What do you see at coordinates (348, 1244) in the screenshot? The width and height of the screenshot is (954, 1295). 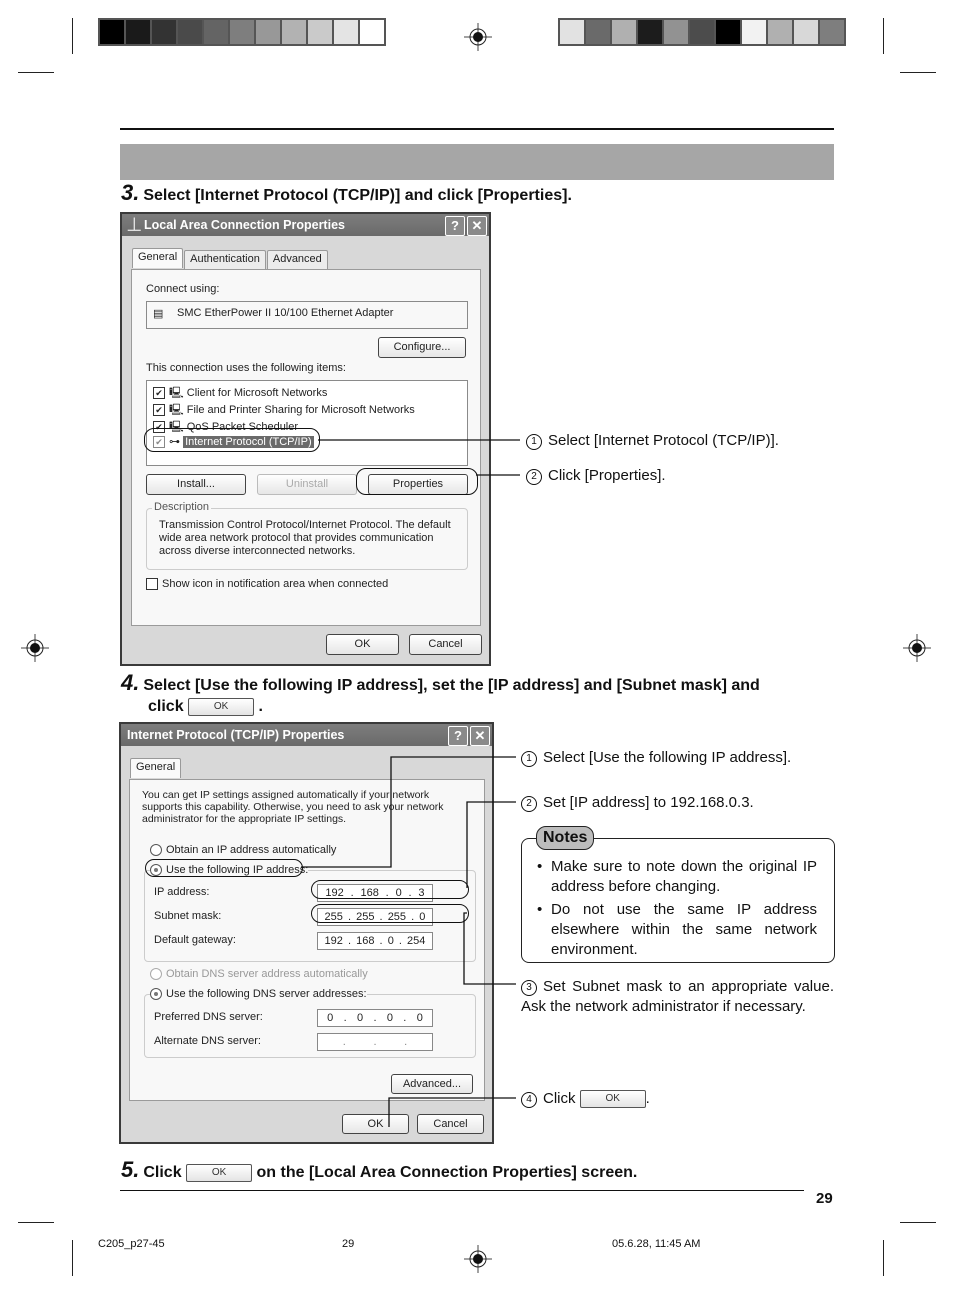 I see `footer-page: 29` at bounding box center [348, 1244].